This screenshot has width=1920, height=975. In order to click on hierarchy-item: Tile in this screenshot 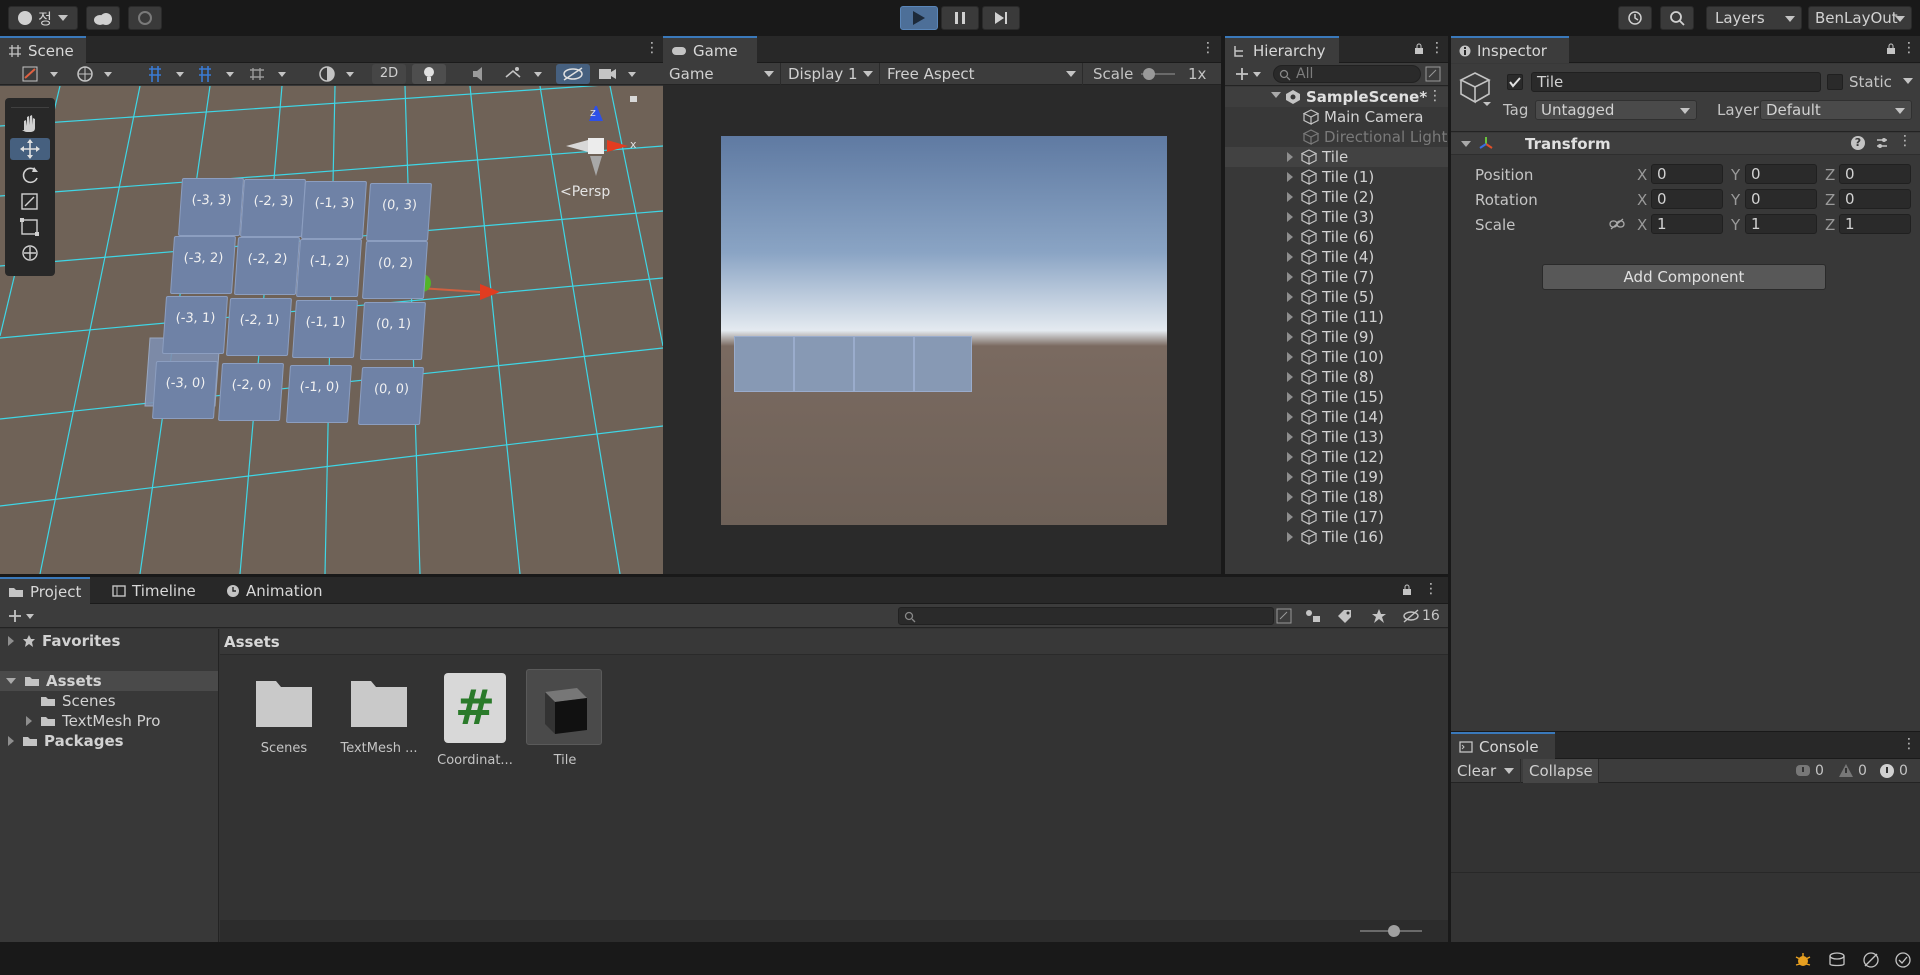, I will do `click(1336, 157)`.